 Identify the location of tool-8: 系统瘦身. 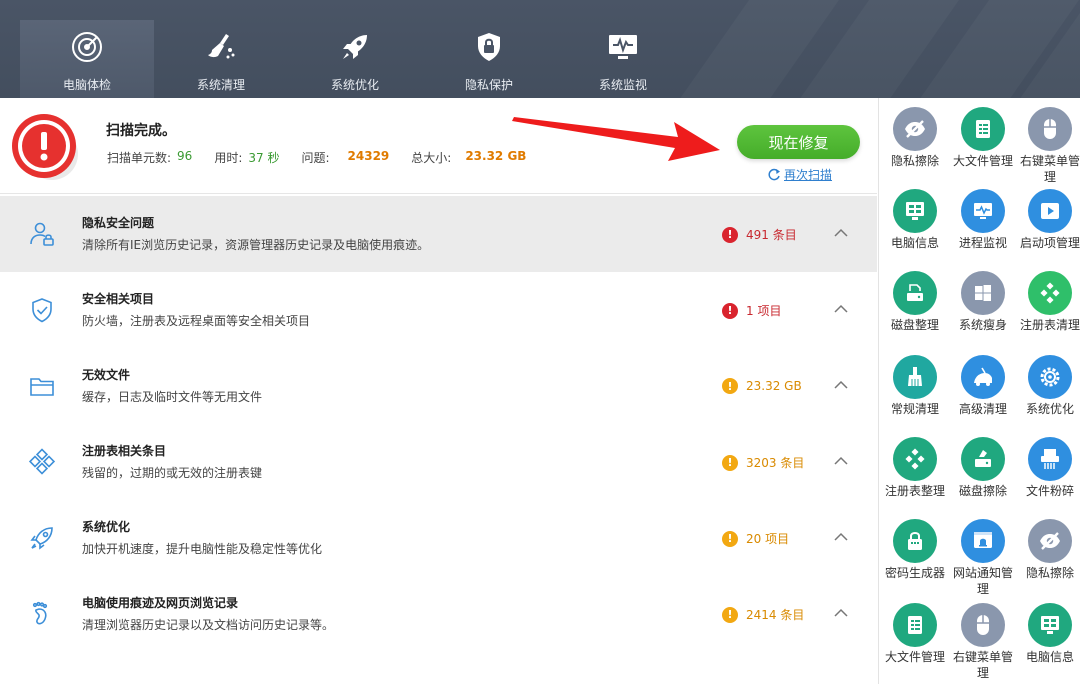
(983, 302).